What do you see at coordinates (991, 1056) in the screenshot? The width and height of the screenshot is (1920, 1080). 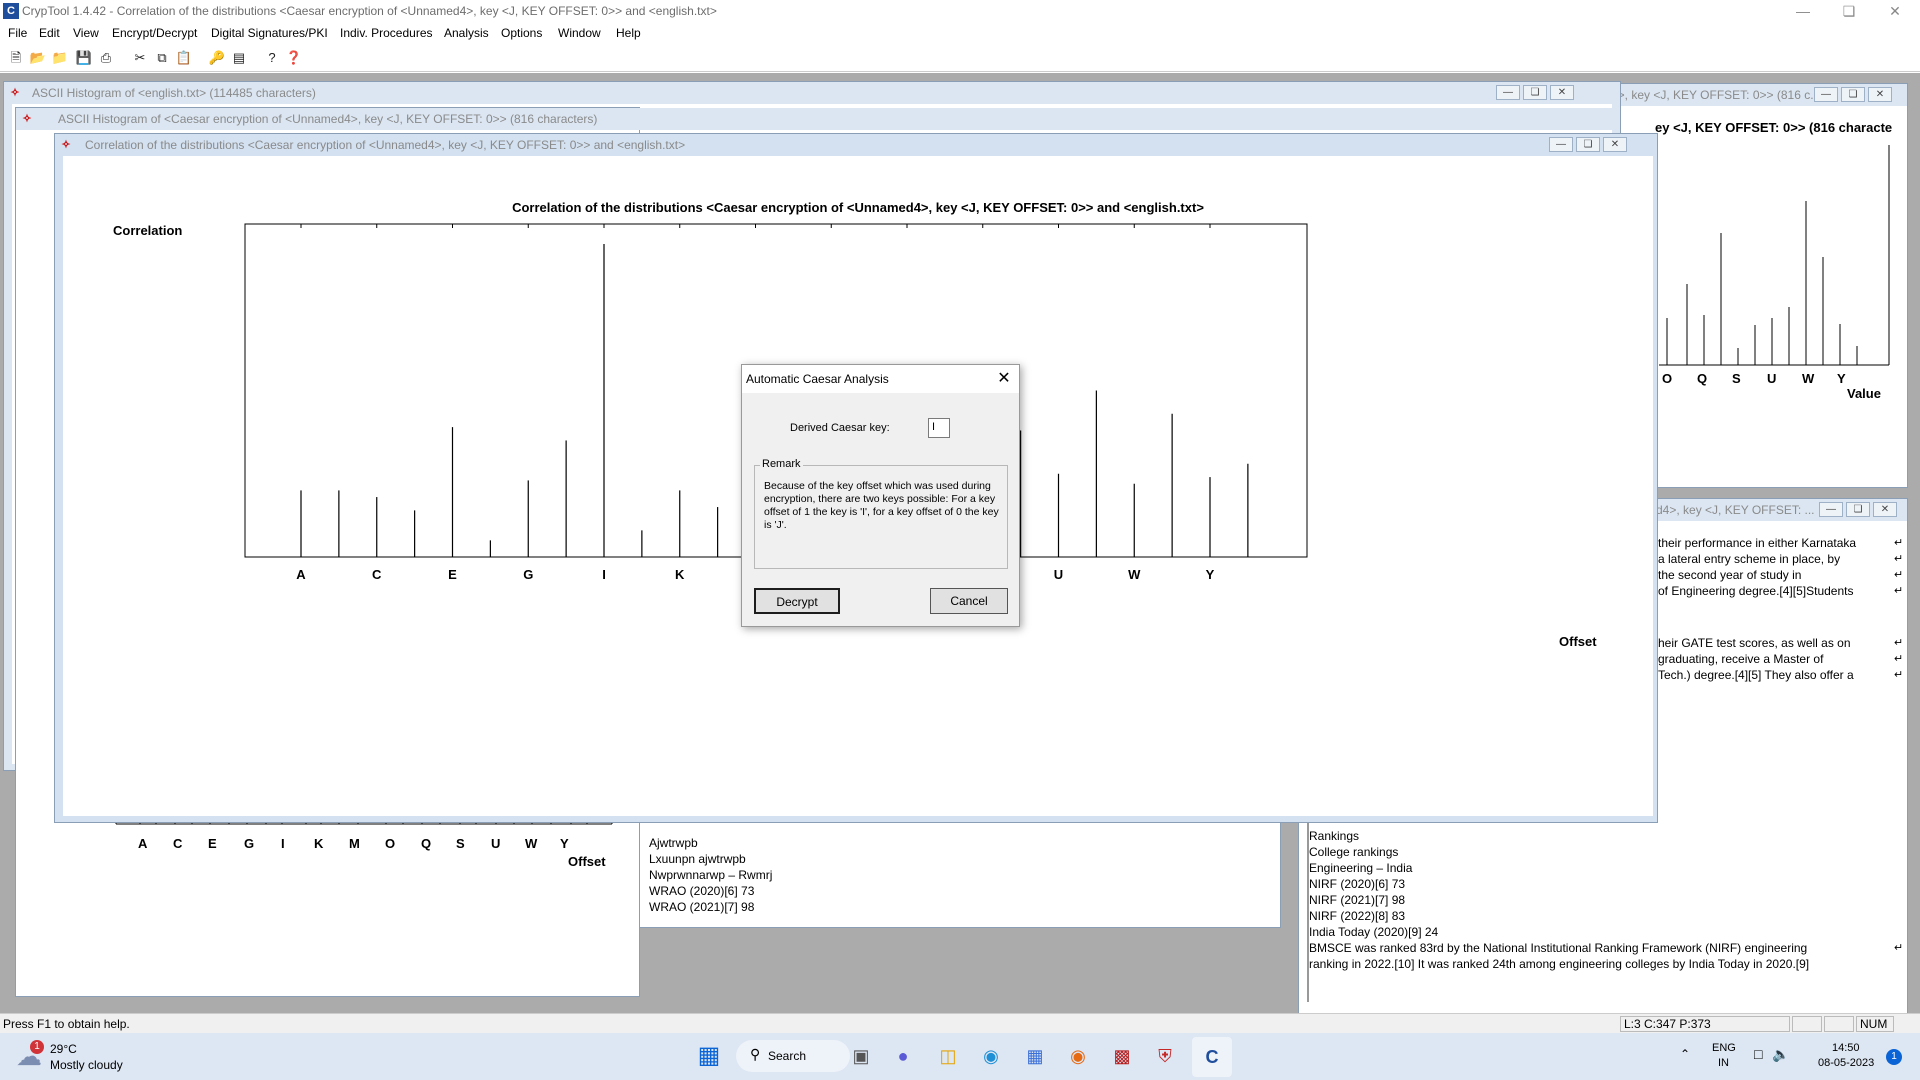 I see `edge-browser-icon: ◉` at bounding box center [991, 1056].